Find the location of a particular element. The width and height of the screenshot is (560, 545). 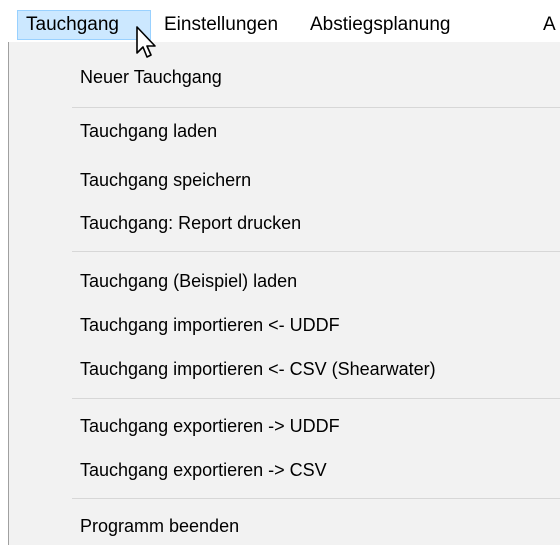

menu-einstellungen: Einstellungen is located at coordinates (221, 25).